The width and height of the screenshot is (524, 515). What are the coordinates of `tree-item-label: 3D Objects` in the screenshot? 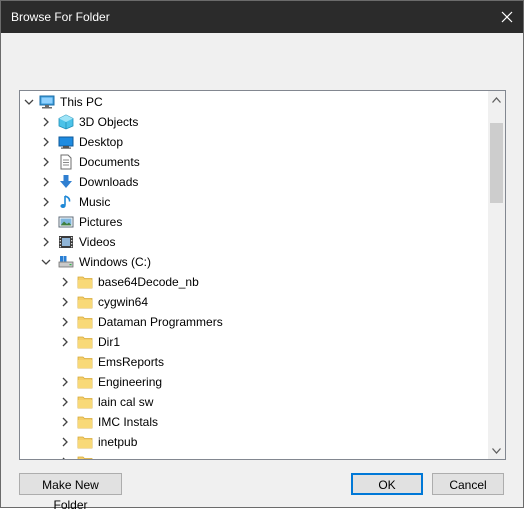 It's located at (109, 122).